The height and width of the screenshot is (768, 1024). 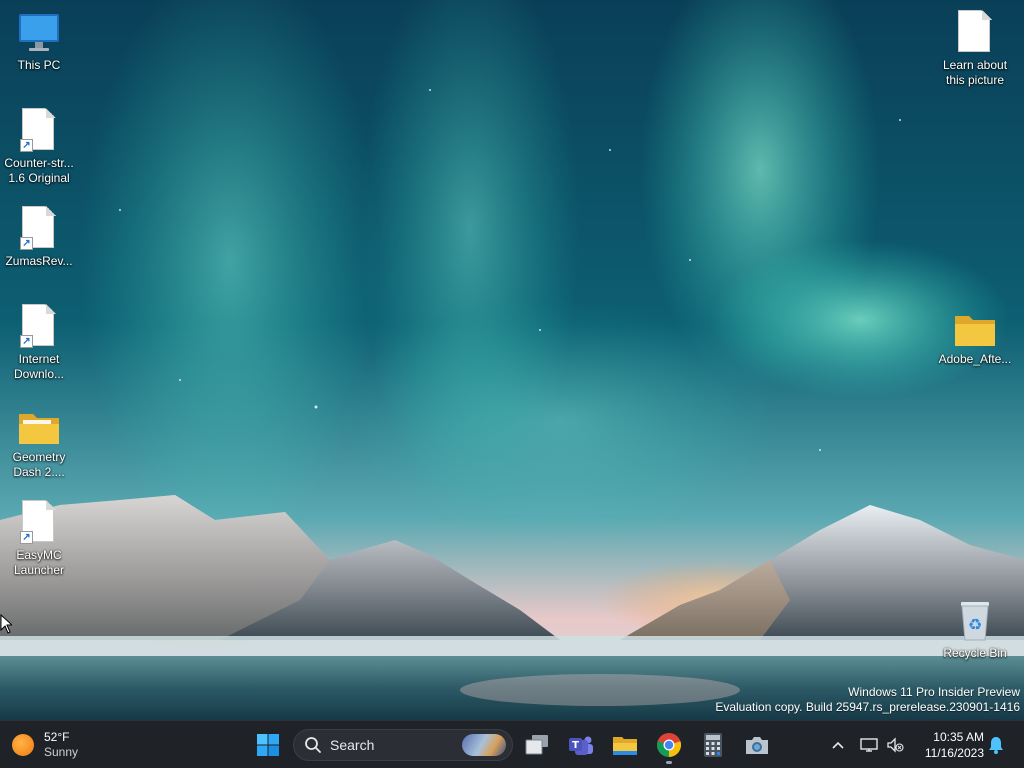 What do you see at coordinates (975, 653) in the screenshot?
I see `desktop-icon-label: Recycle Bin` at bounding box center [975, 653].